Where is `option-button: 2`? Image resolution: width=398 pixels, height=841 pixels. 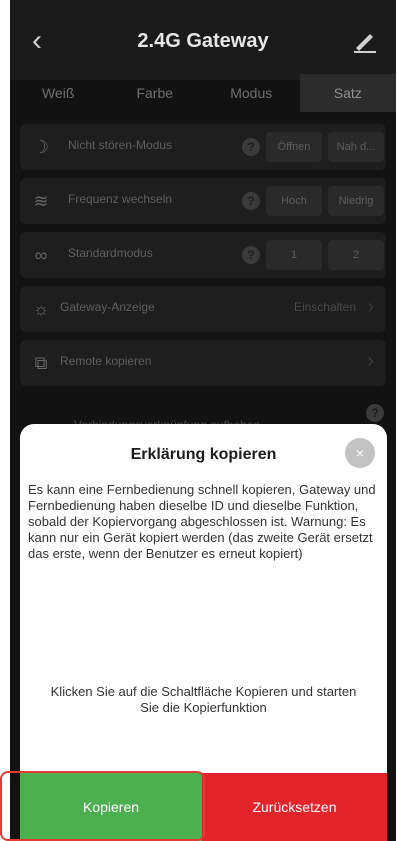 option-button: 2 is located at coordinates (356, 255).